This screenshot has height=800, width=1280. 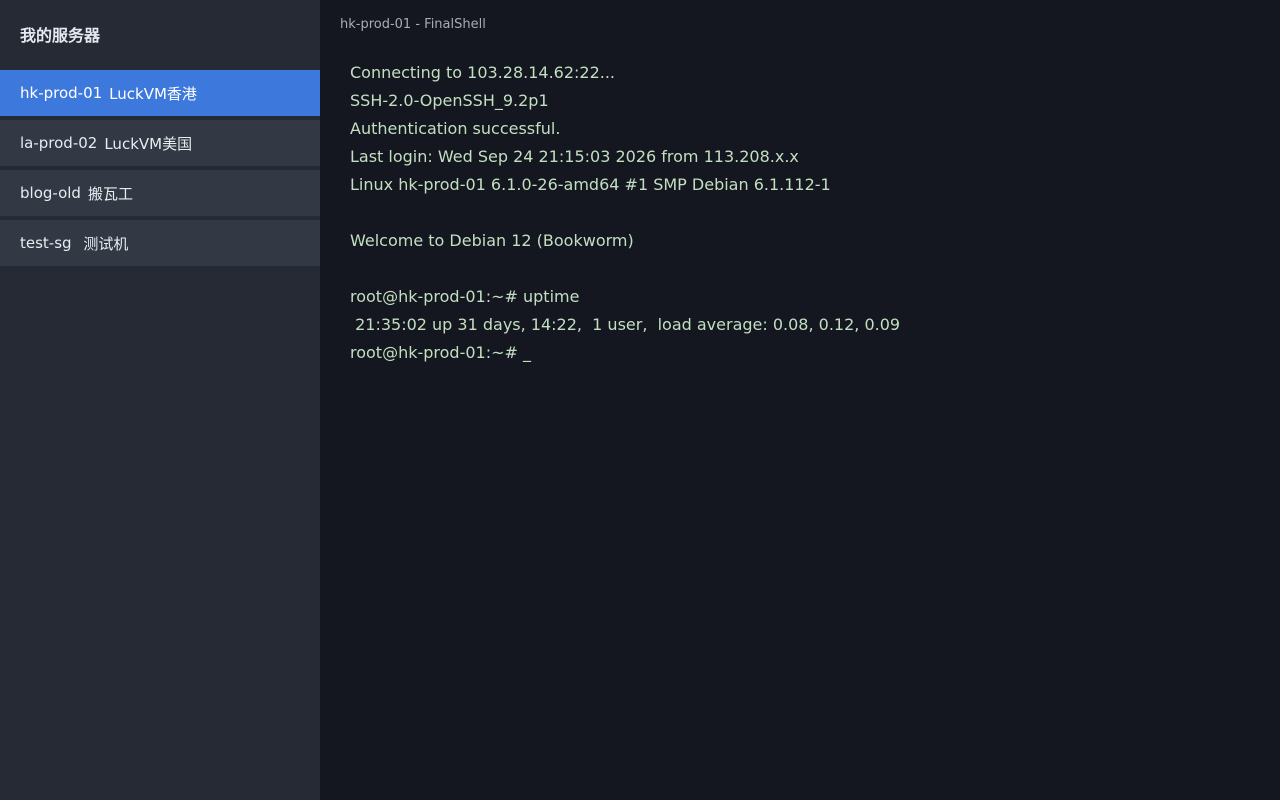 What do you see at coordinates (160, 243) in the screenshot?
I see `server-item-test-sg: test-sg 测试机` at bounding box center [160, 243].